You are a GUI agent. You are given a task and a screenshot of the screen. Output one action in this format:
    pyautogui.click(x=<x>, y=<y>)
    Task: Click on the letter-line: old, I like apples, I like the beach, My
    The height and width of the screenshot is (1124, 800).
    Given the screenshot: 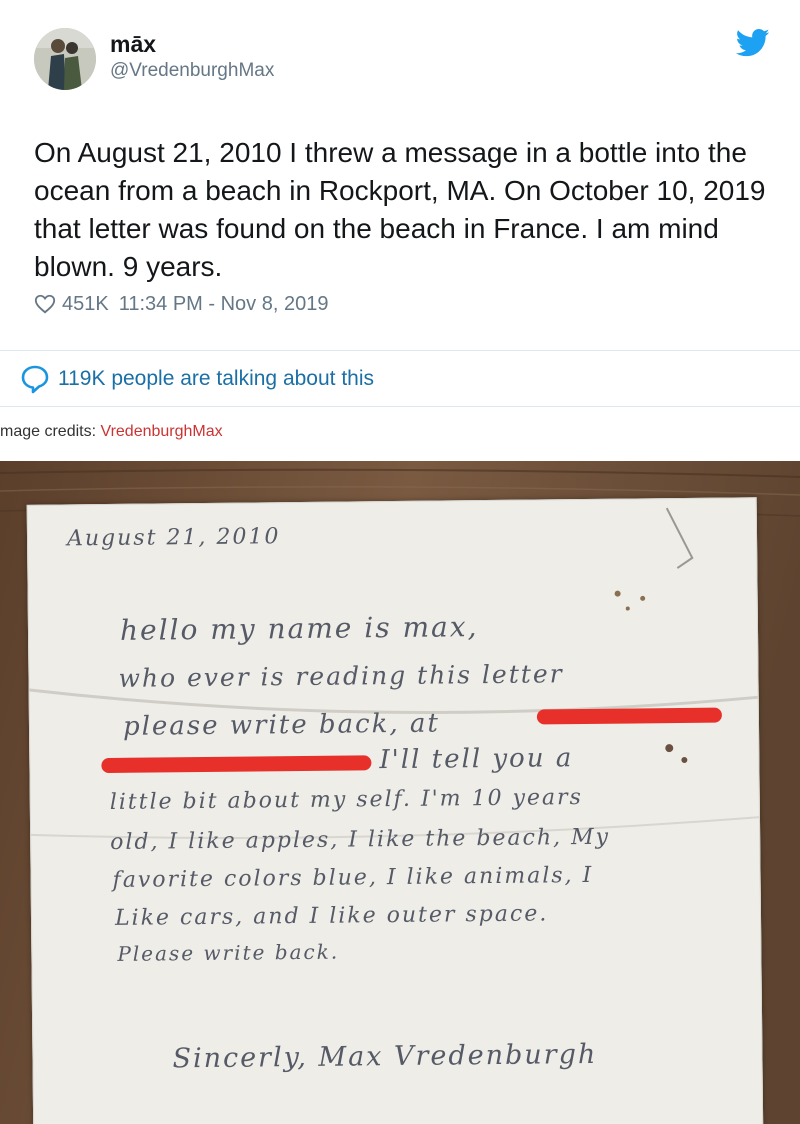 What is the action you would take?
    pyautogui.click(x=360, y=839)
    